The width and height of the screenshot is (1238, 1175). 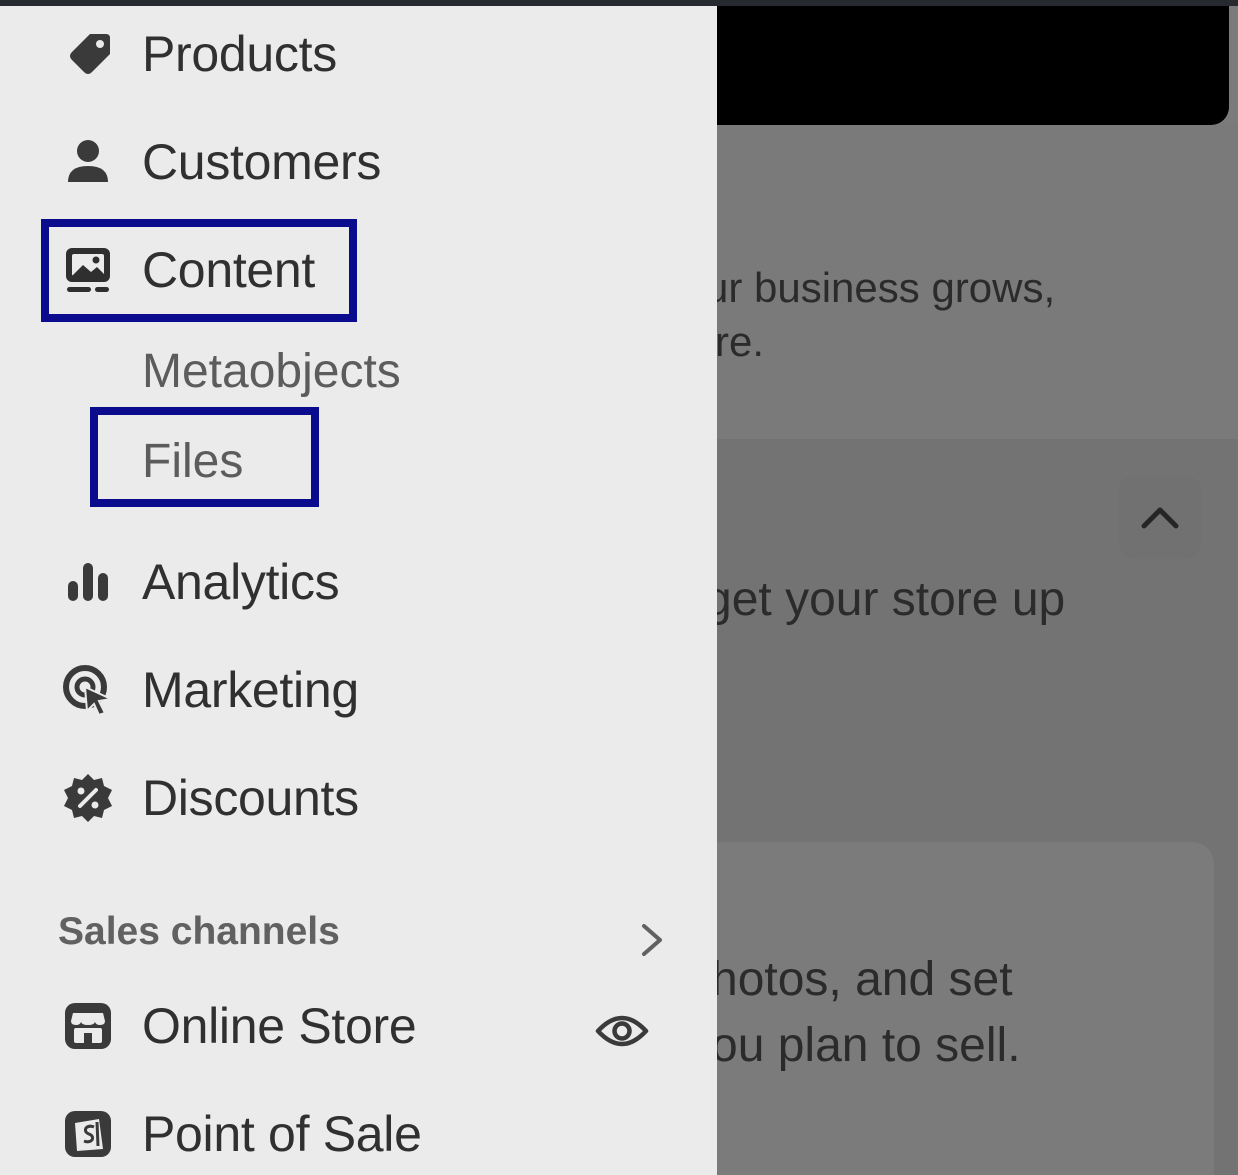 What do you see at coordinates (88, 798) in the screenshot?
I see `discount-badge-icon` at bounding box center [88, 798].